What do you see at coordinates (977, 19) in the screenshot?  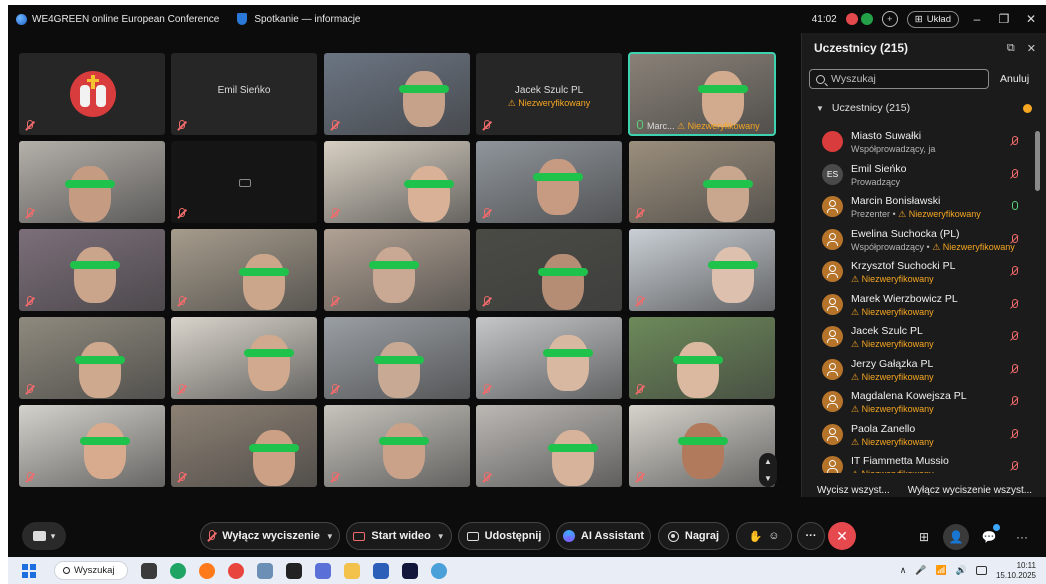 I see `minimize-button: –` at bounding box center [977, 19].